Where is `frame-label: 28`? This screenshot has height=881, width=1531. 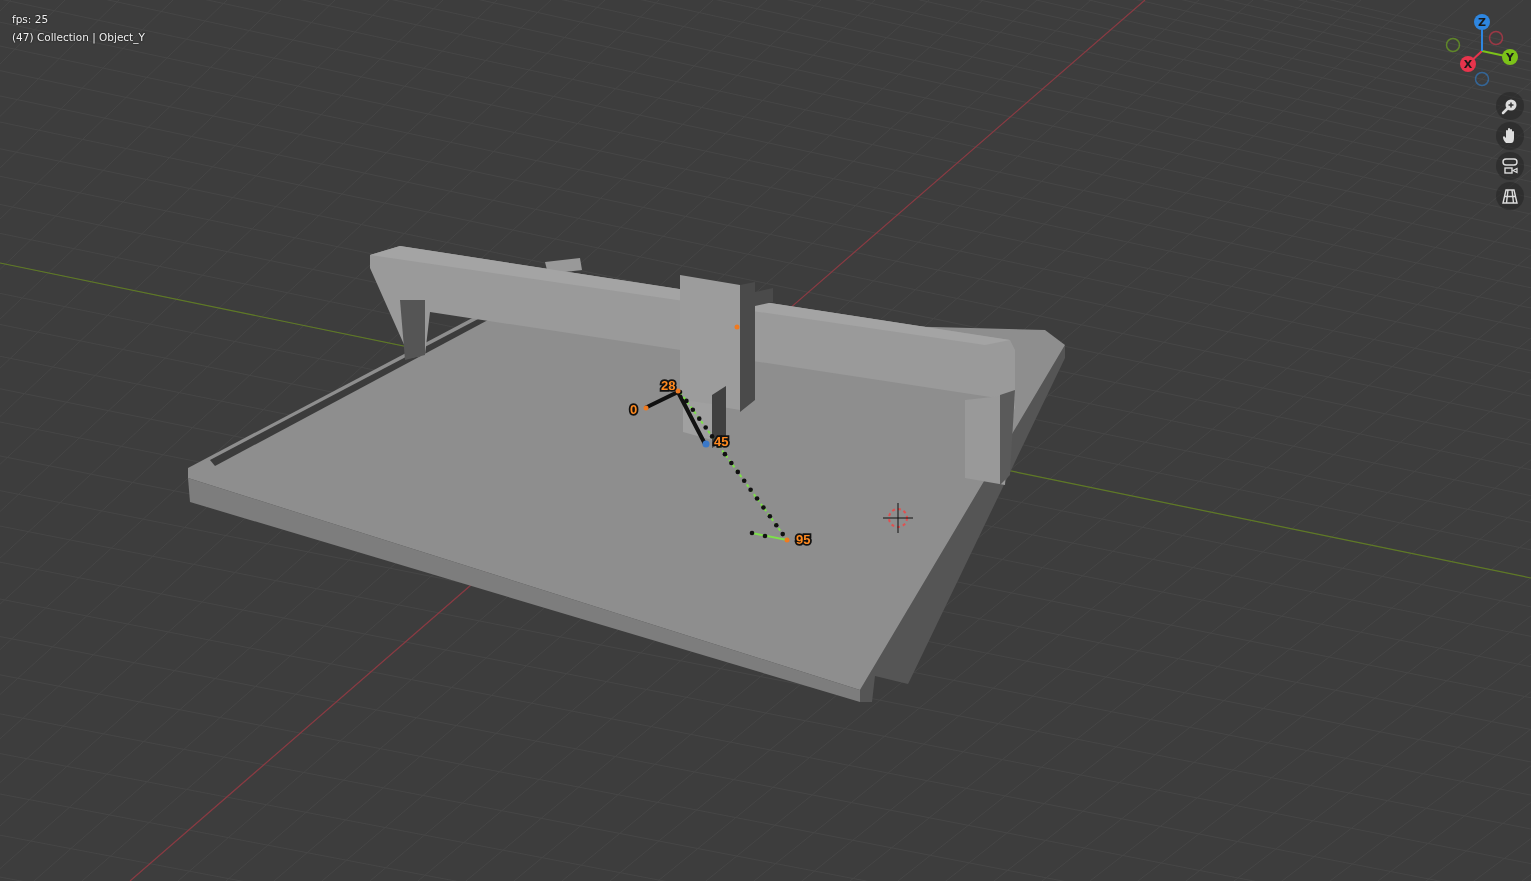
frame-label: 28 is located at coordinates (668, 385).